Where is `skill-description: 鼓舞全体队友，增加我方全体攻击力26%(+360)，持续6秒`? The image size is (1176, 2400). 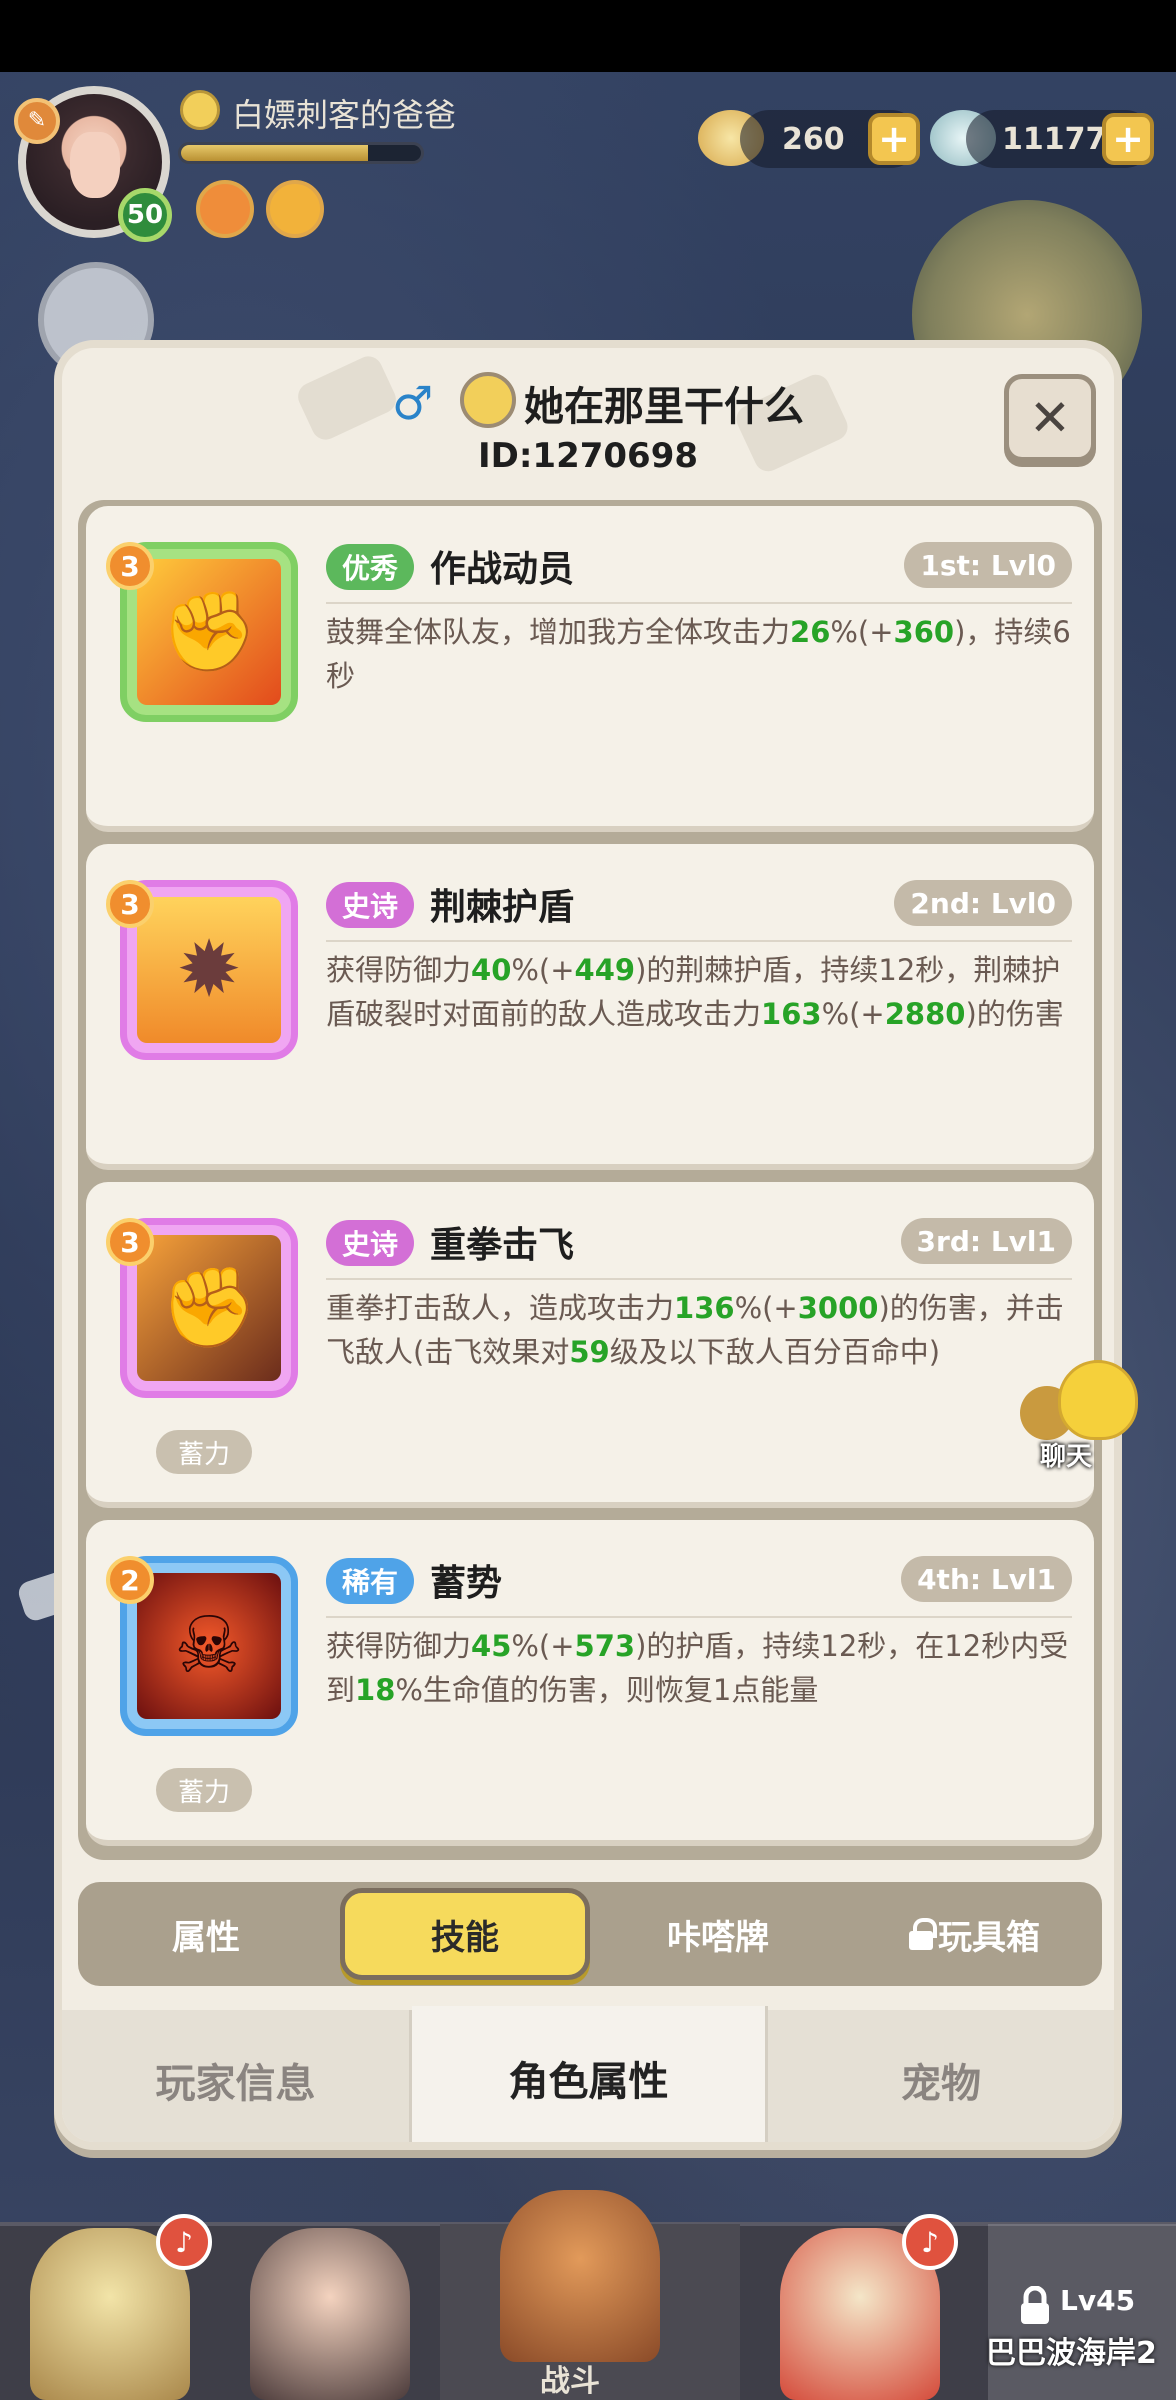 skill-description: 鼓舞全体队友，增加我方全体攻击力26%(+360)，持续6秒 is located at coordinates (699, 654).